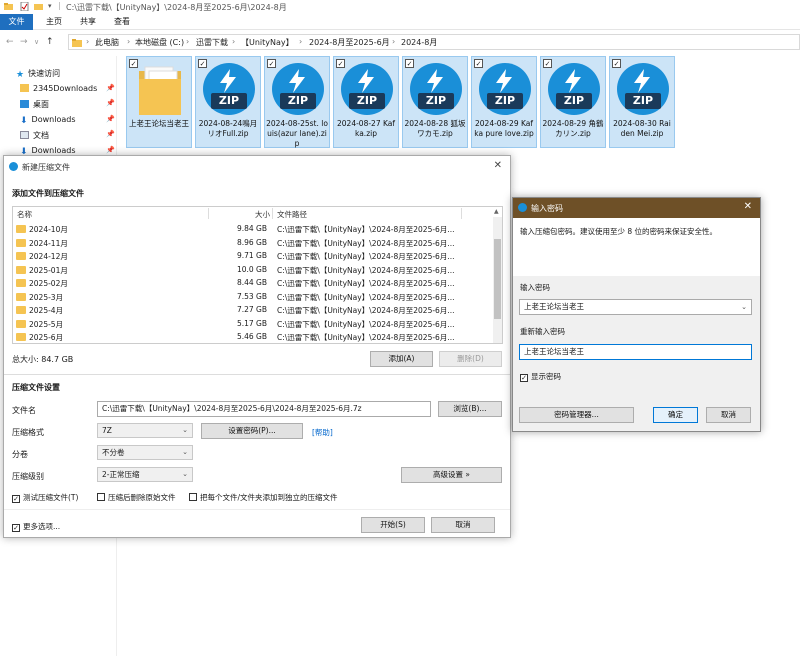  What do you see at coordinates (145, 452) in the screenshot?
I see `split-select: 不分卷 ⌄` at bounding box center [145, 452].